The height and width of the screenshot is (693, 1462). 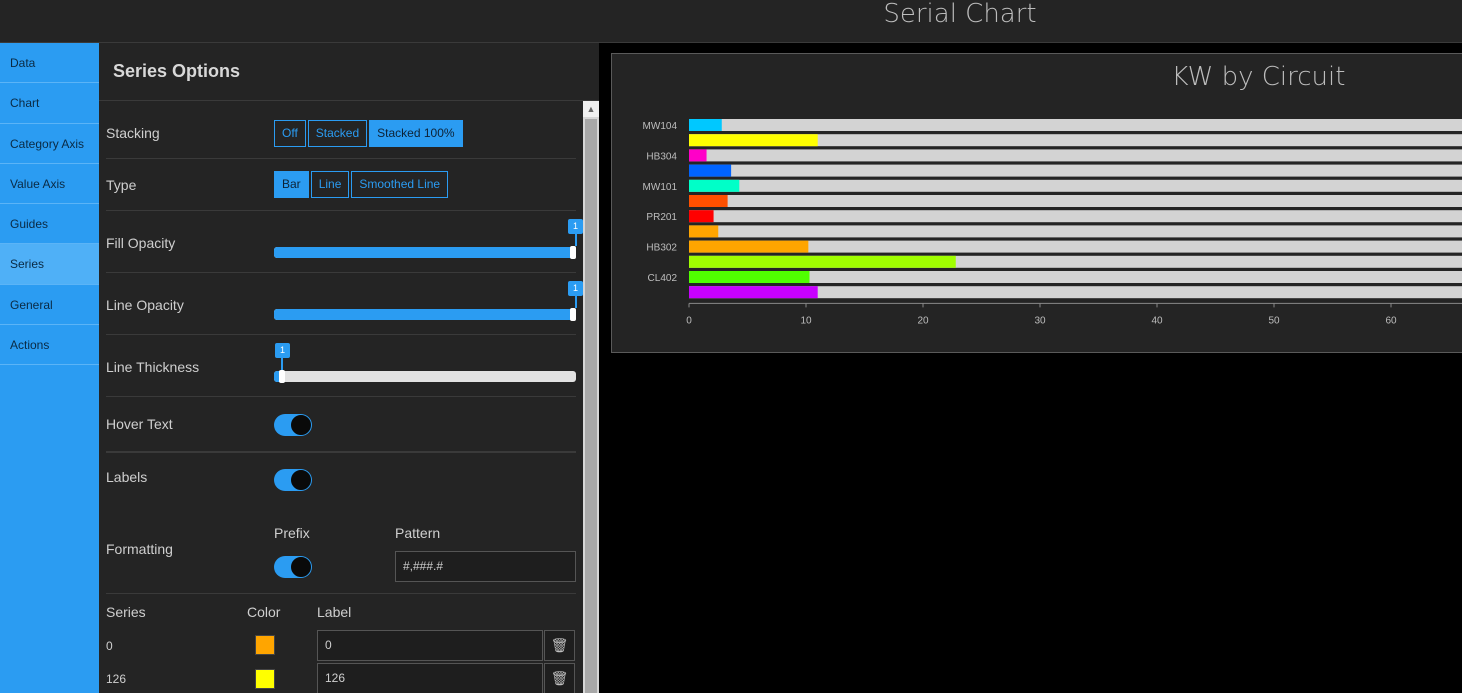 I want to click on line-opacity-row: Line Opacity 1, so click(x=344, y=304).